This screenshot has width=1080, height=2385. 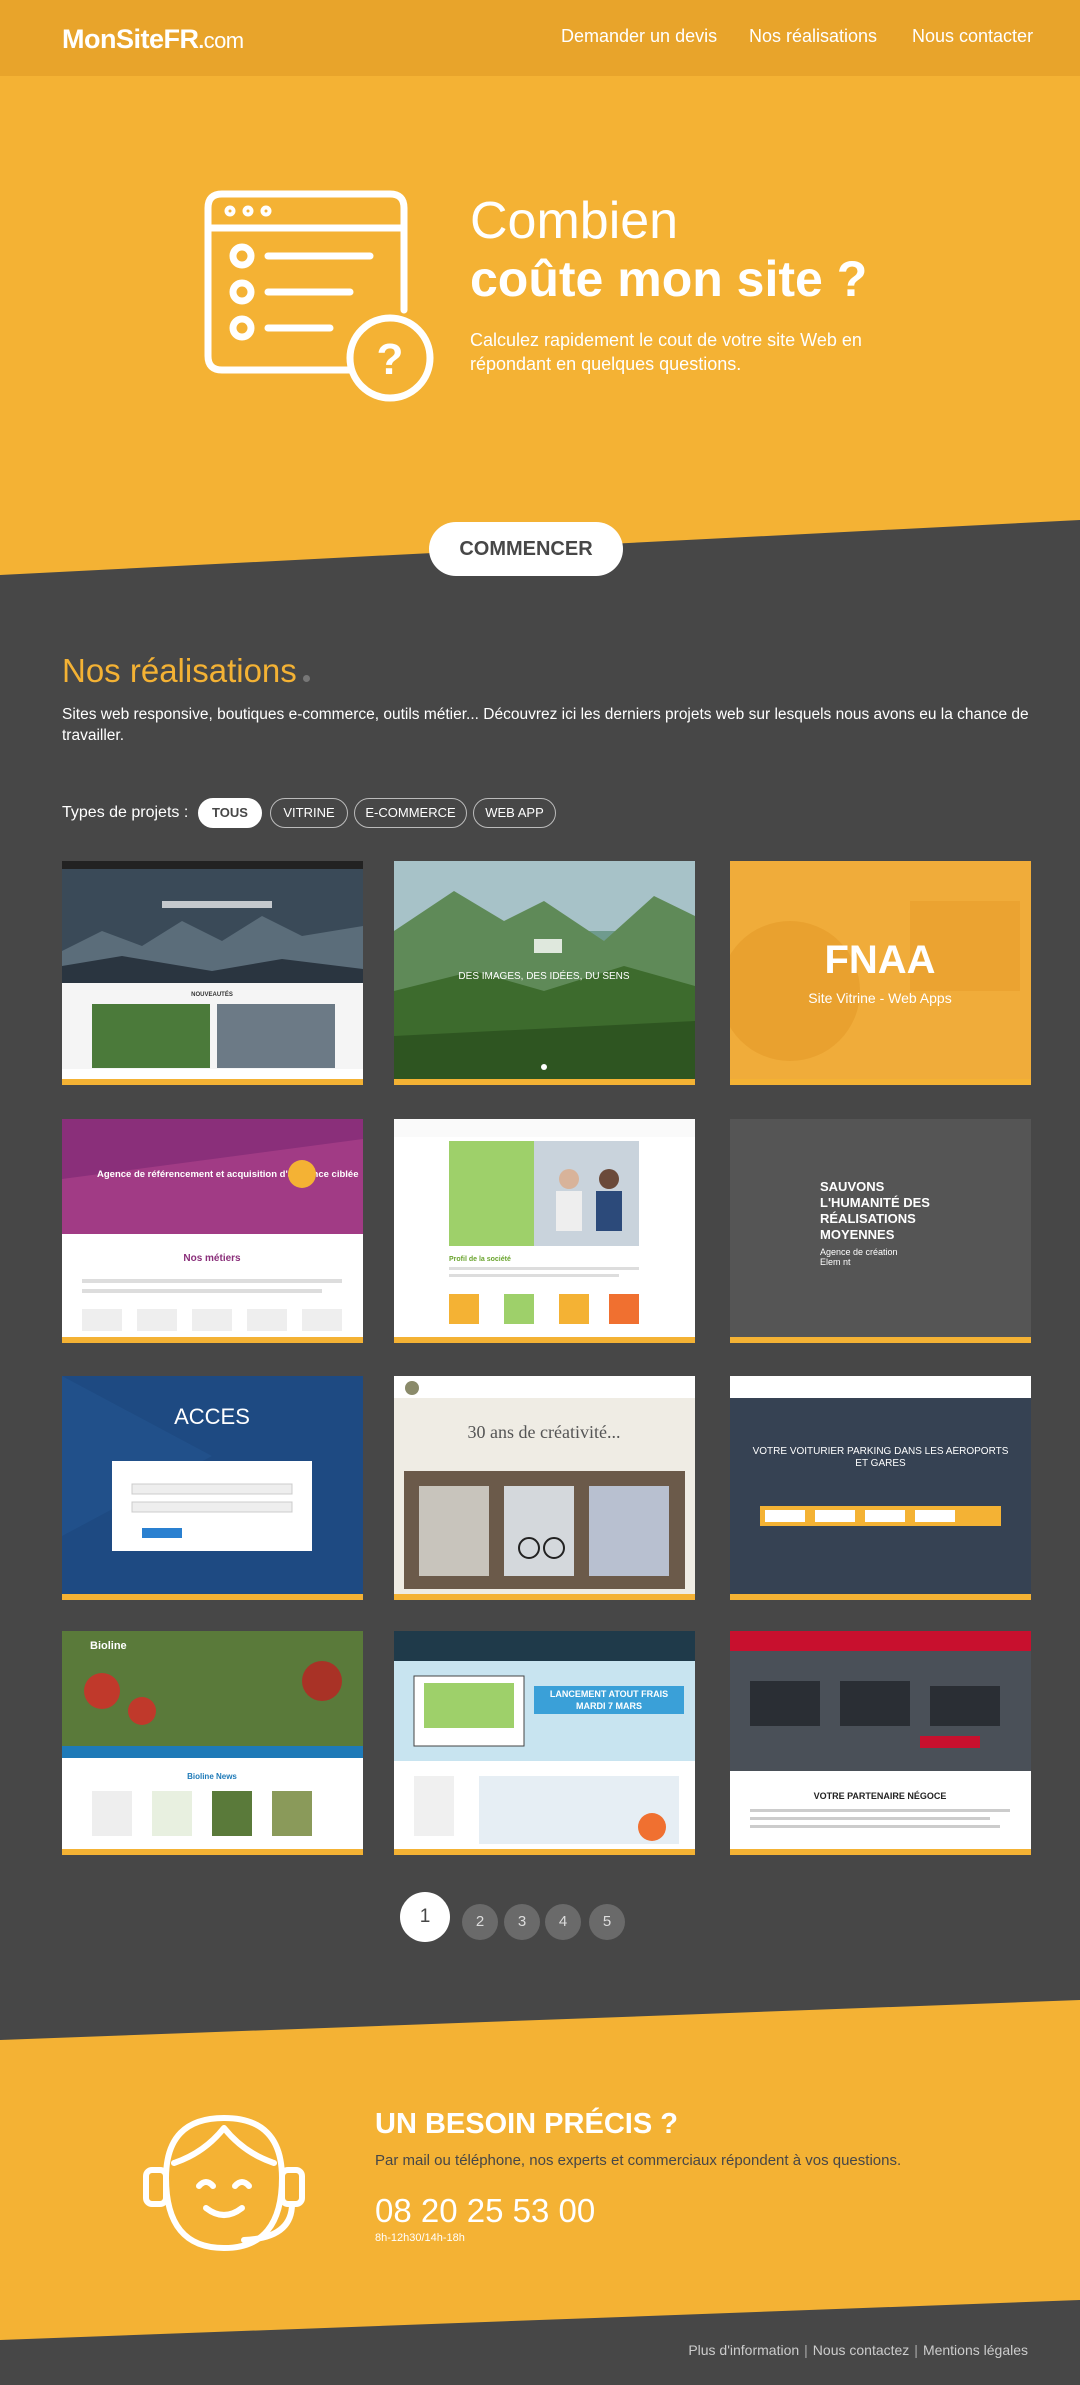 I want to click on card-10-heading: Bioline, so click(x=108, y=1646).